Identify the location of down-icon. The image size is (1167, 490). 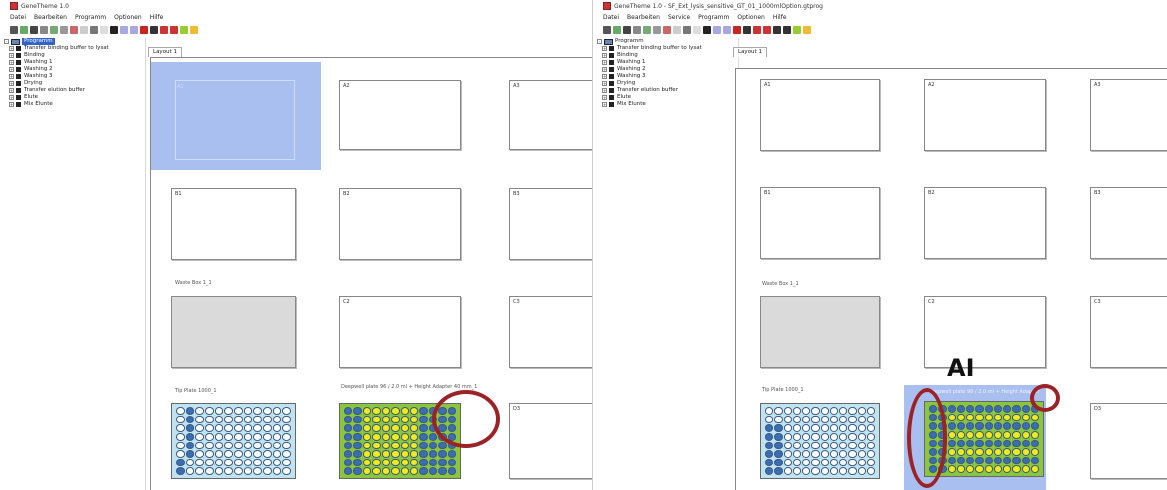
(787, 29).